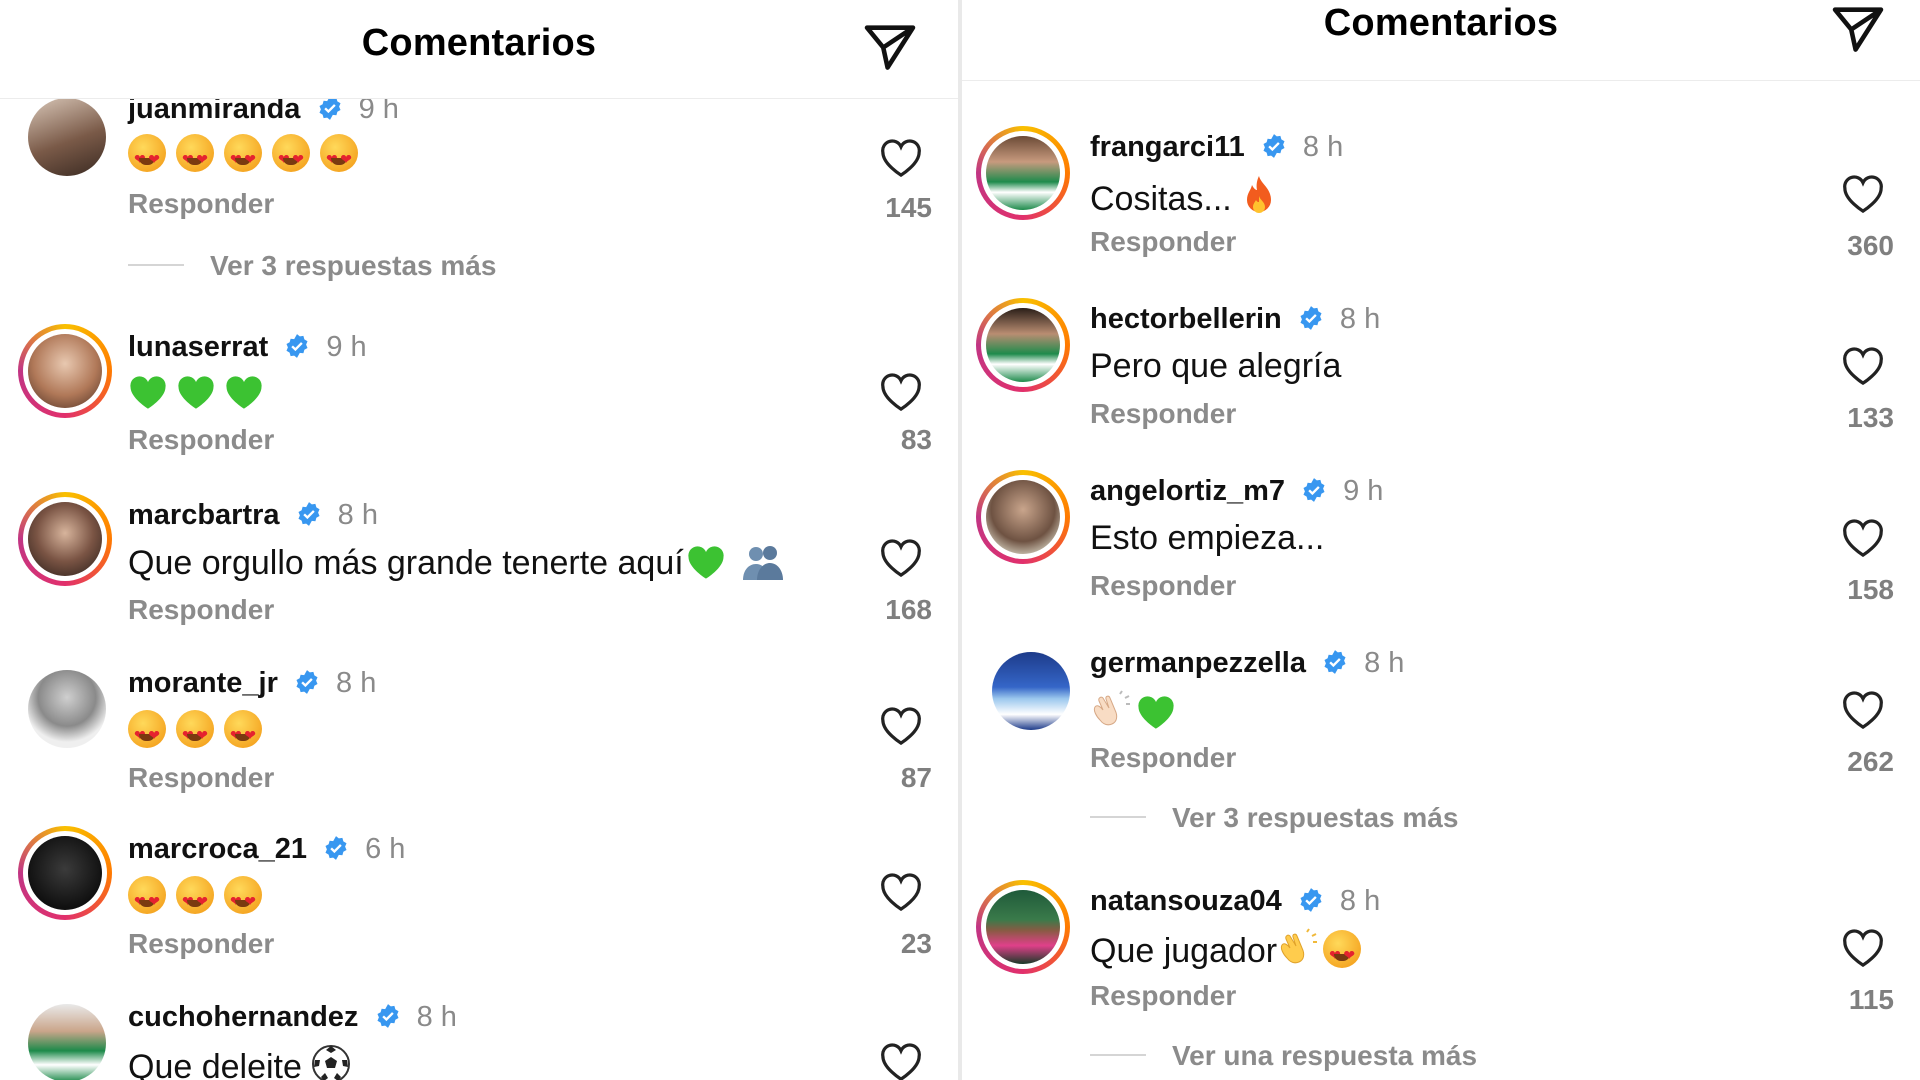  What do you see at coordinates (198, 347) in the screenshot?
I see `username: lunaserrat` at bounding box center [198, 347].